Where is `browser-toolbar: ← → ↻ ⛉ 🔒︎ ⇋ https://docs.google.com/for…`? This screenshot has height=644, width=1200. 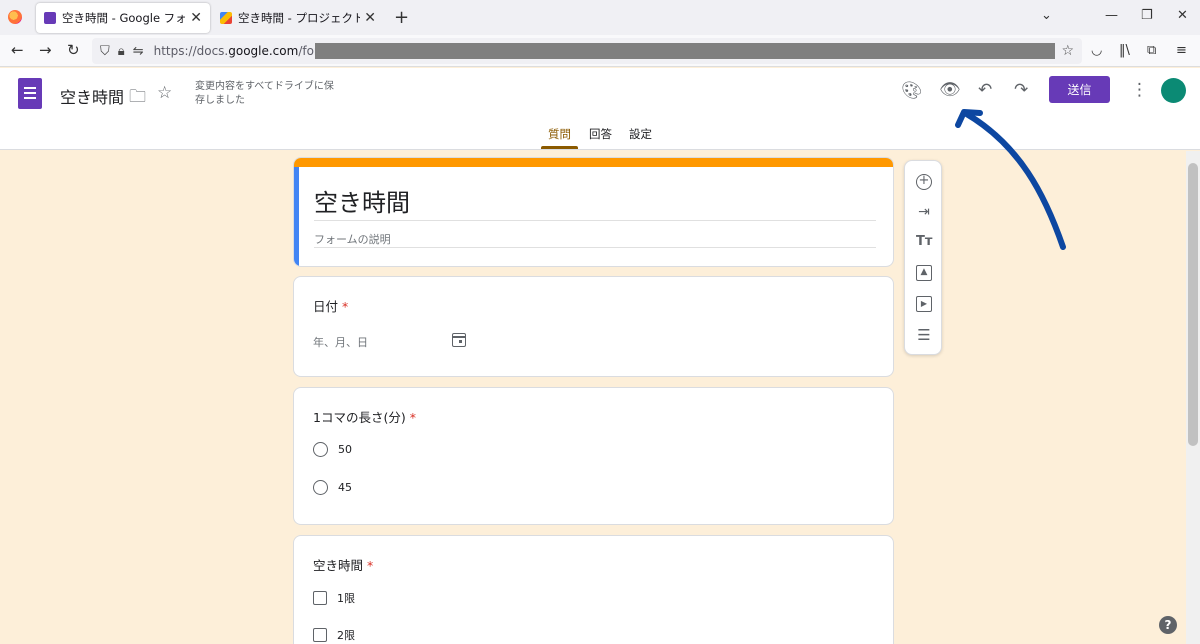 browser-toolbar: ← → ↻ ⛉ 🔒︎ ⇋ https://docs.google.com/for… is located at coordinates (600, 51).